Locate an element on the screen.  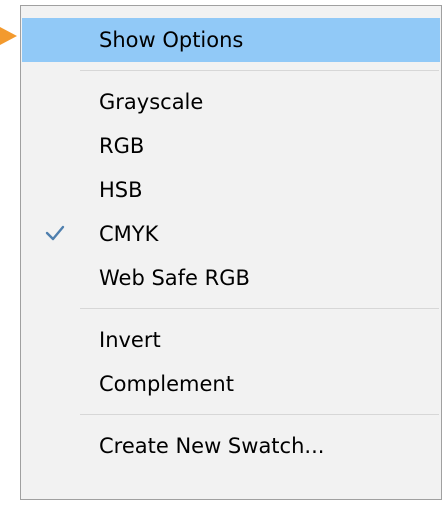
menu-item-cmyk: CMYK is located at coordinates (231, 234).